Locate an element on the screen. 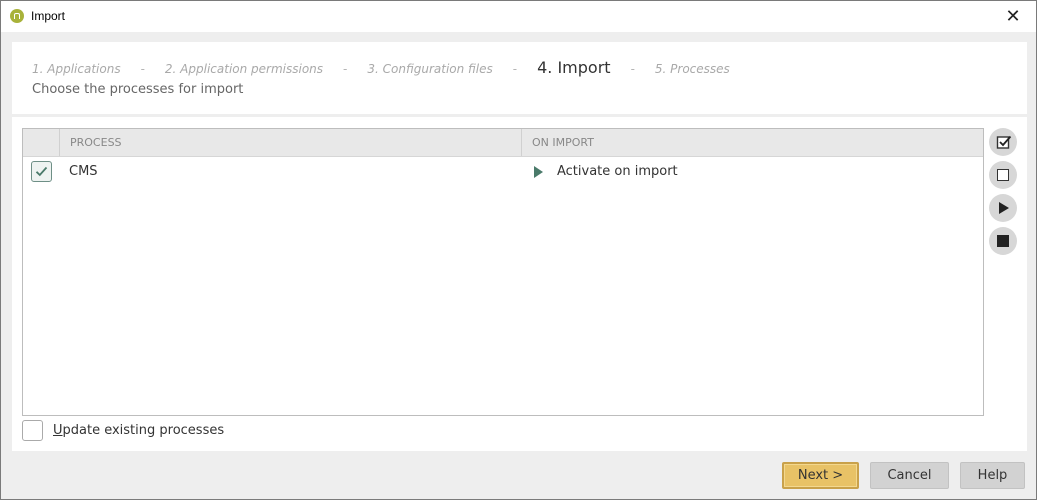 This screenshot has height=500, width=1037. wizard-subtitle: Choose the processes for import is located at coordinates (138, 89).